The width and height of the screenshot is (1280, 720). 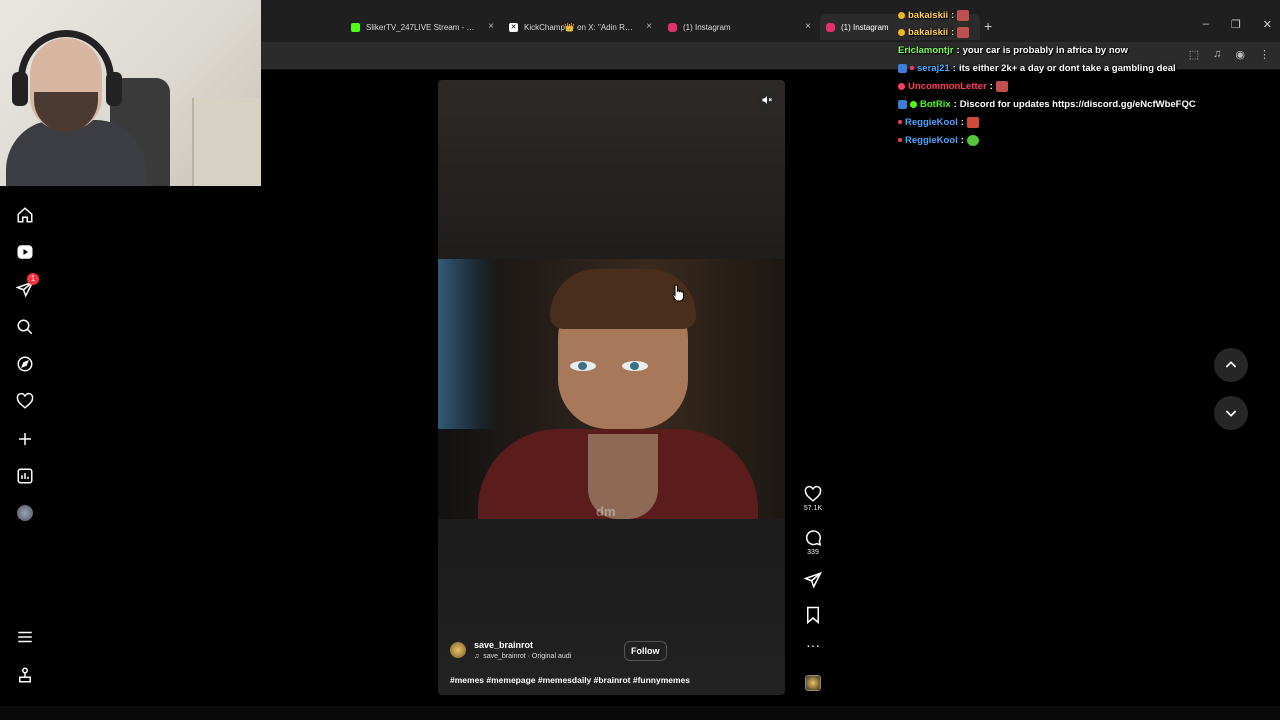 What do you see at coordinates (27, 286) in the screenshot?
I see `messages-icon: 1` at bounding box center [27, 286].